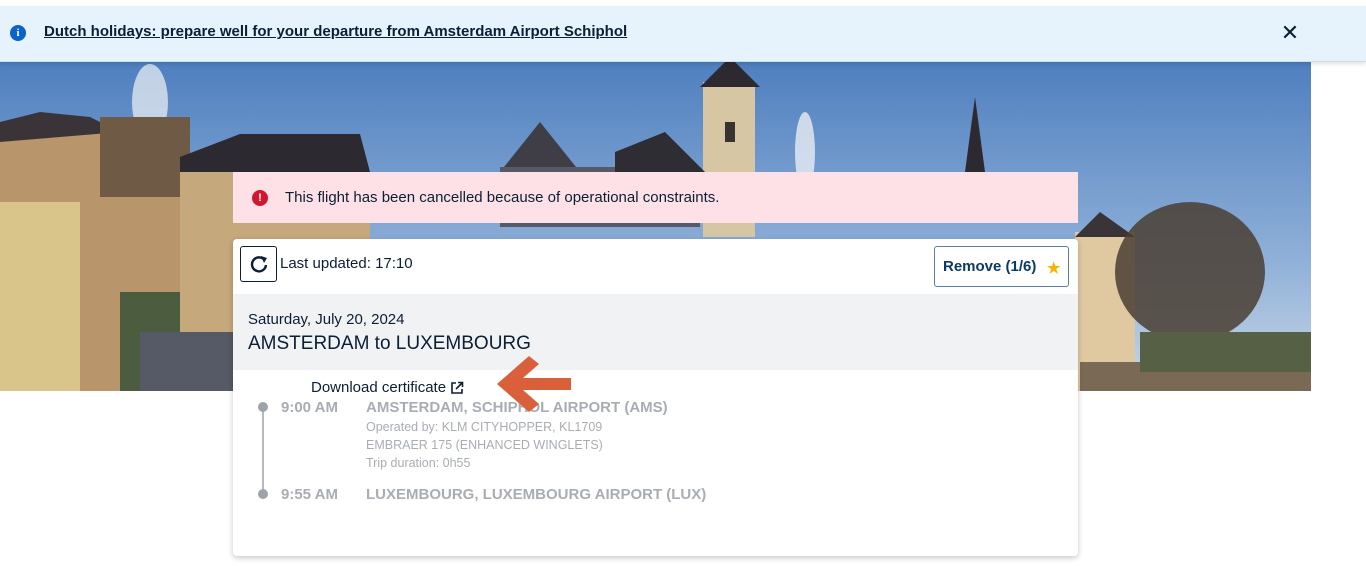  I want to click on departure-time: 9:00 AM, so click(309, 407).